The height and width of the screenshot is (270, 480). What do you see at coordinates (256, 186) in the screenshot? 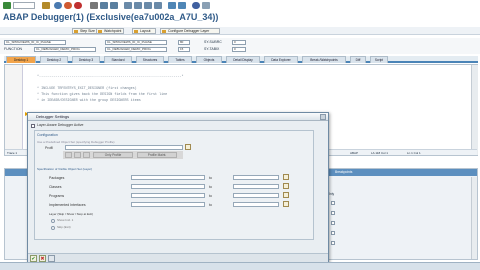
I see `classes-to-input` at bounding box center [256, 186].